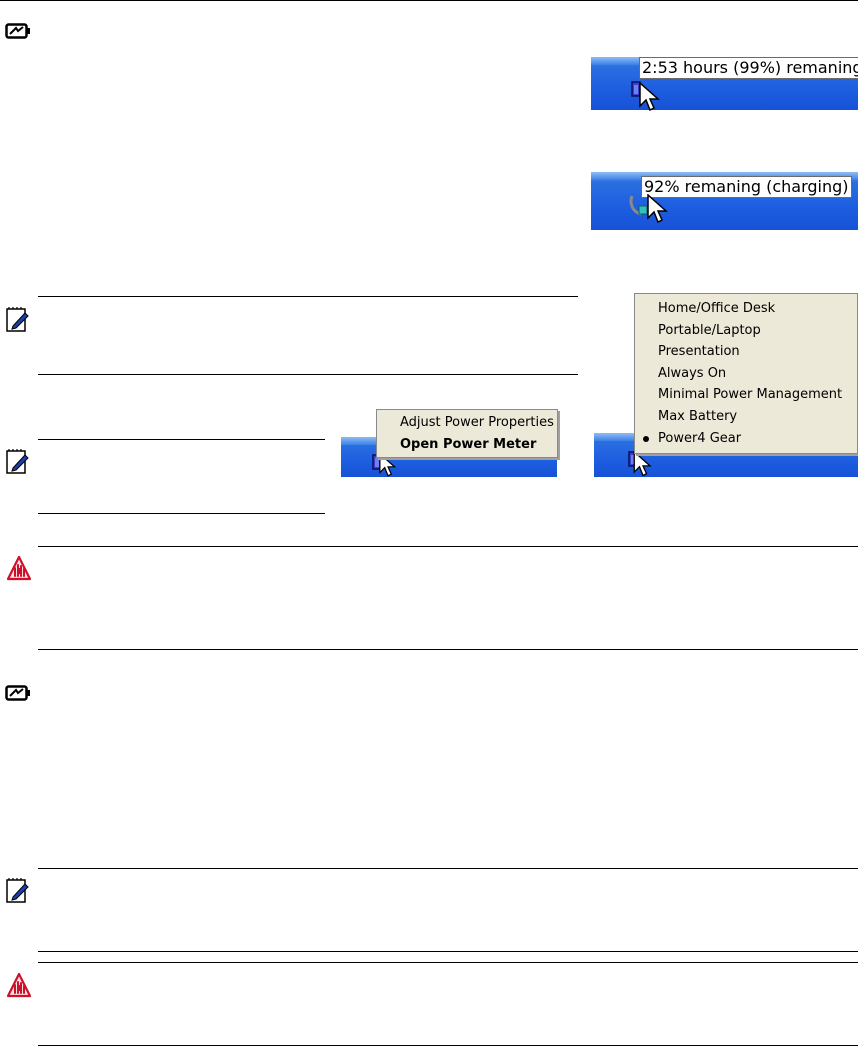  What do you see at coordinates (429, 0) in the screenshot?
I see `top-rule` at bounding box center [429, 0].